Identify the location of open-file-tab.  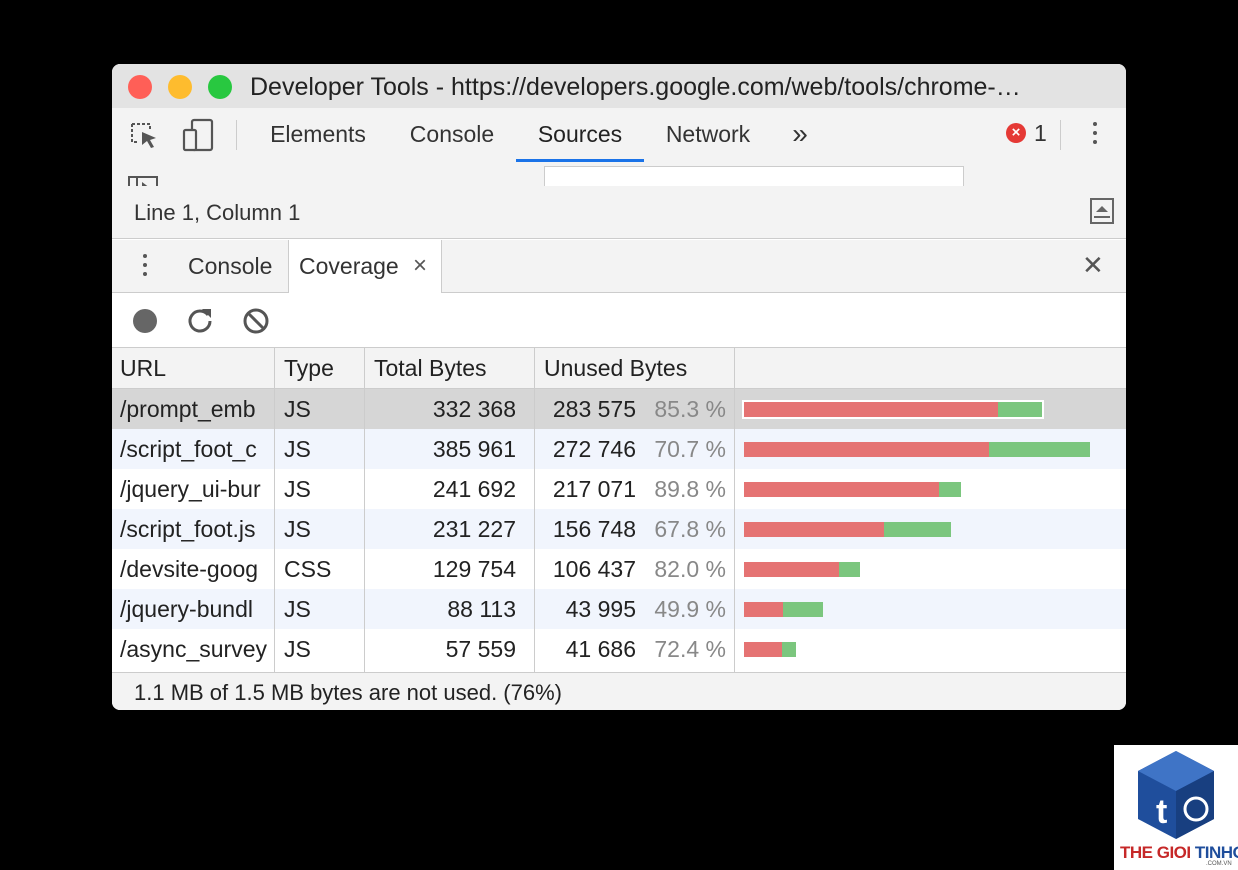
(754, 176).